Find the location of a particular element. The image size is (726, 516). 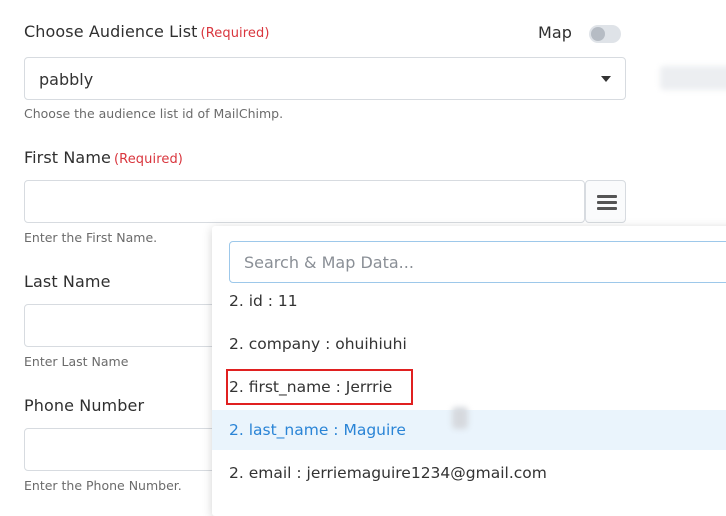

map-data-search-input is located at coordinates (477, 262).